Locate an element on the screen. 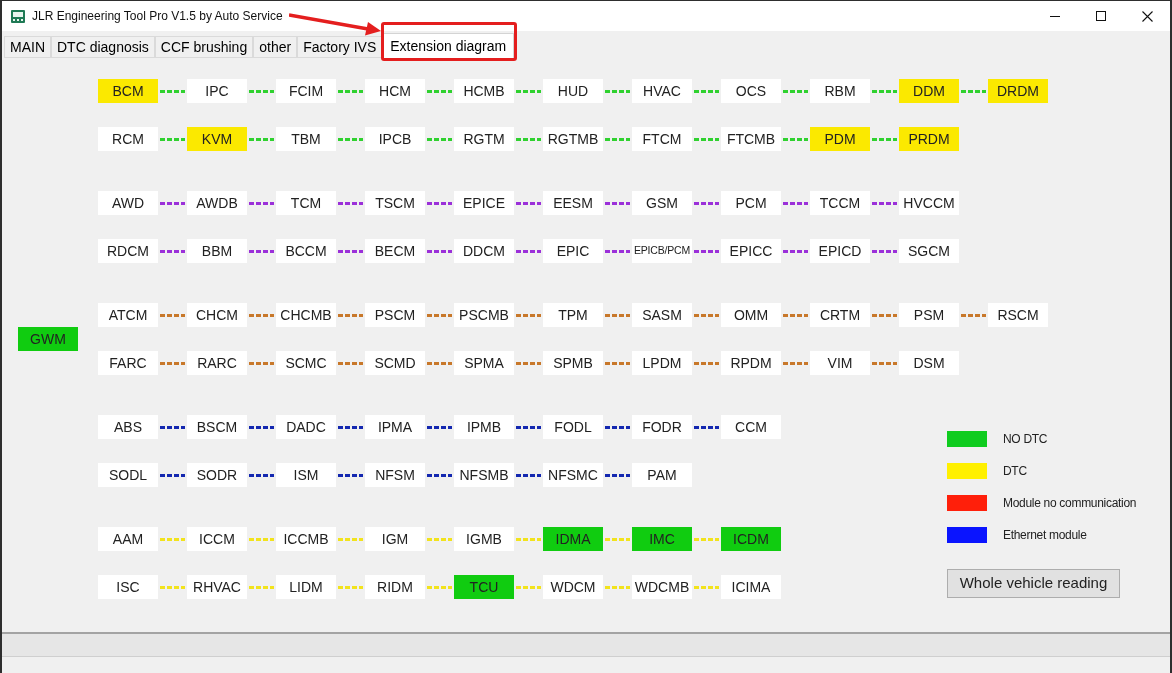  module-node: RSCM is located at coordinates (1018, 315).